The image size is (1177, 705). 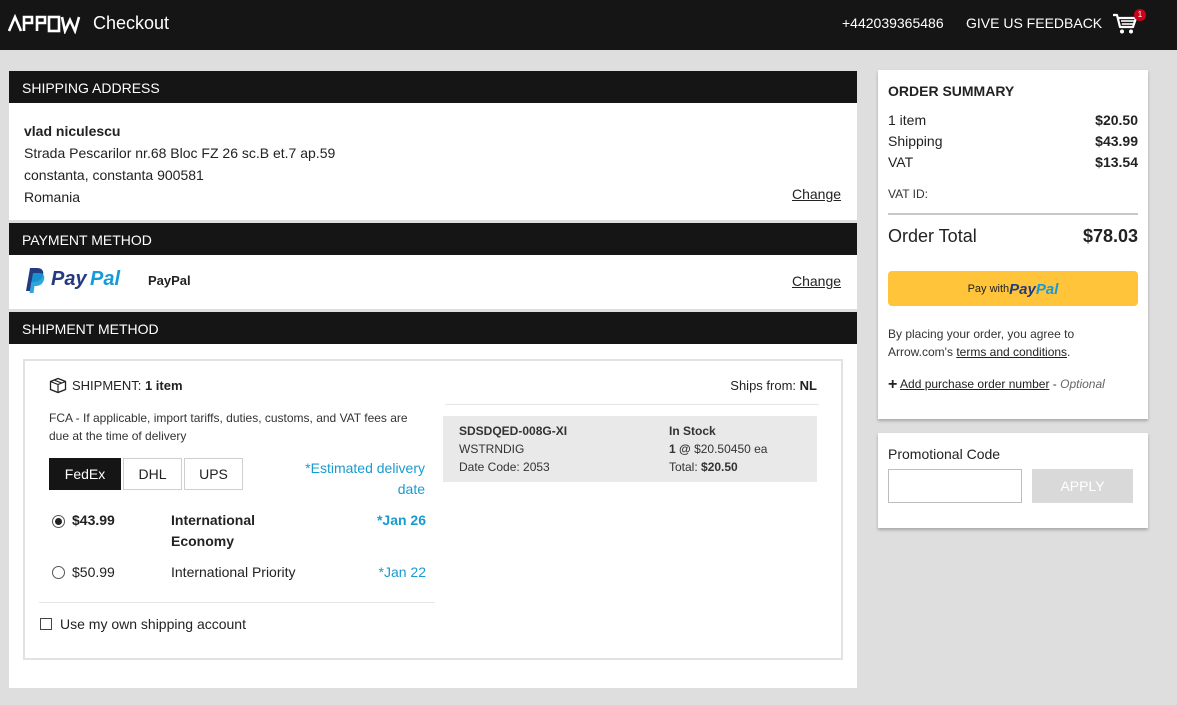 I want to click on po-optional-label: Optional, so click(x=1082, y=384).